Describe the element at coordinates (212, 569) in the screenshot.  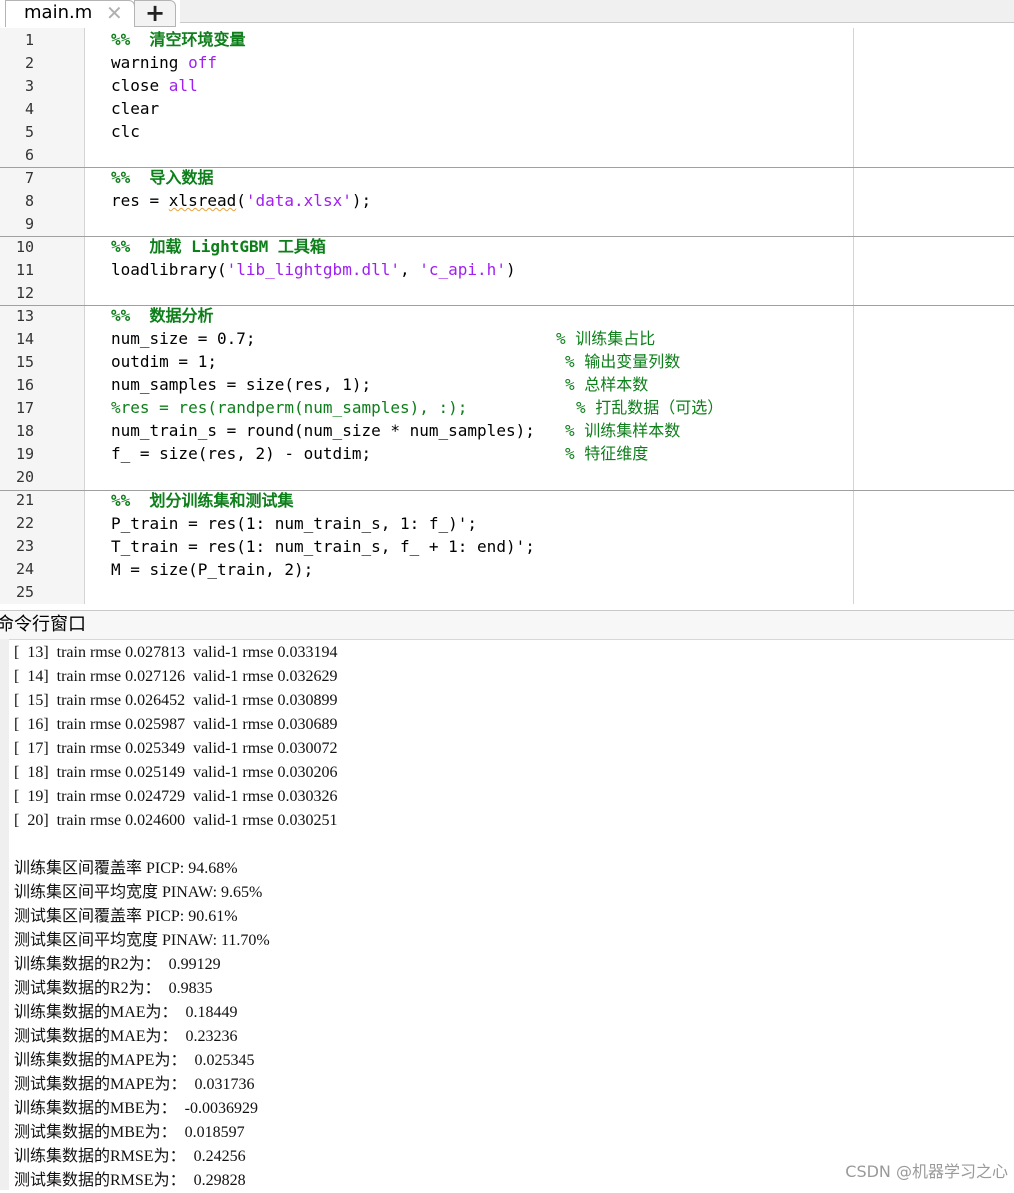
I see `code-line-24: M = size(P_train, 2);` at that location.